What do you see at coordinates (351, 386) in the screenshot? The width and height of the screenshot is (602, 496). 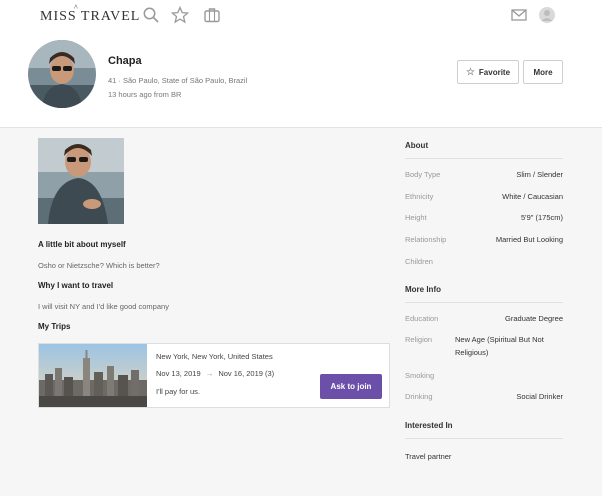 I see `ask-to-join-button: Ask to join` at bounding box center [351, 386].